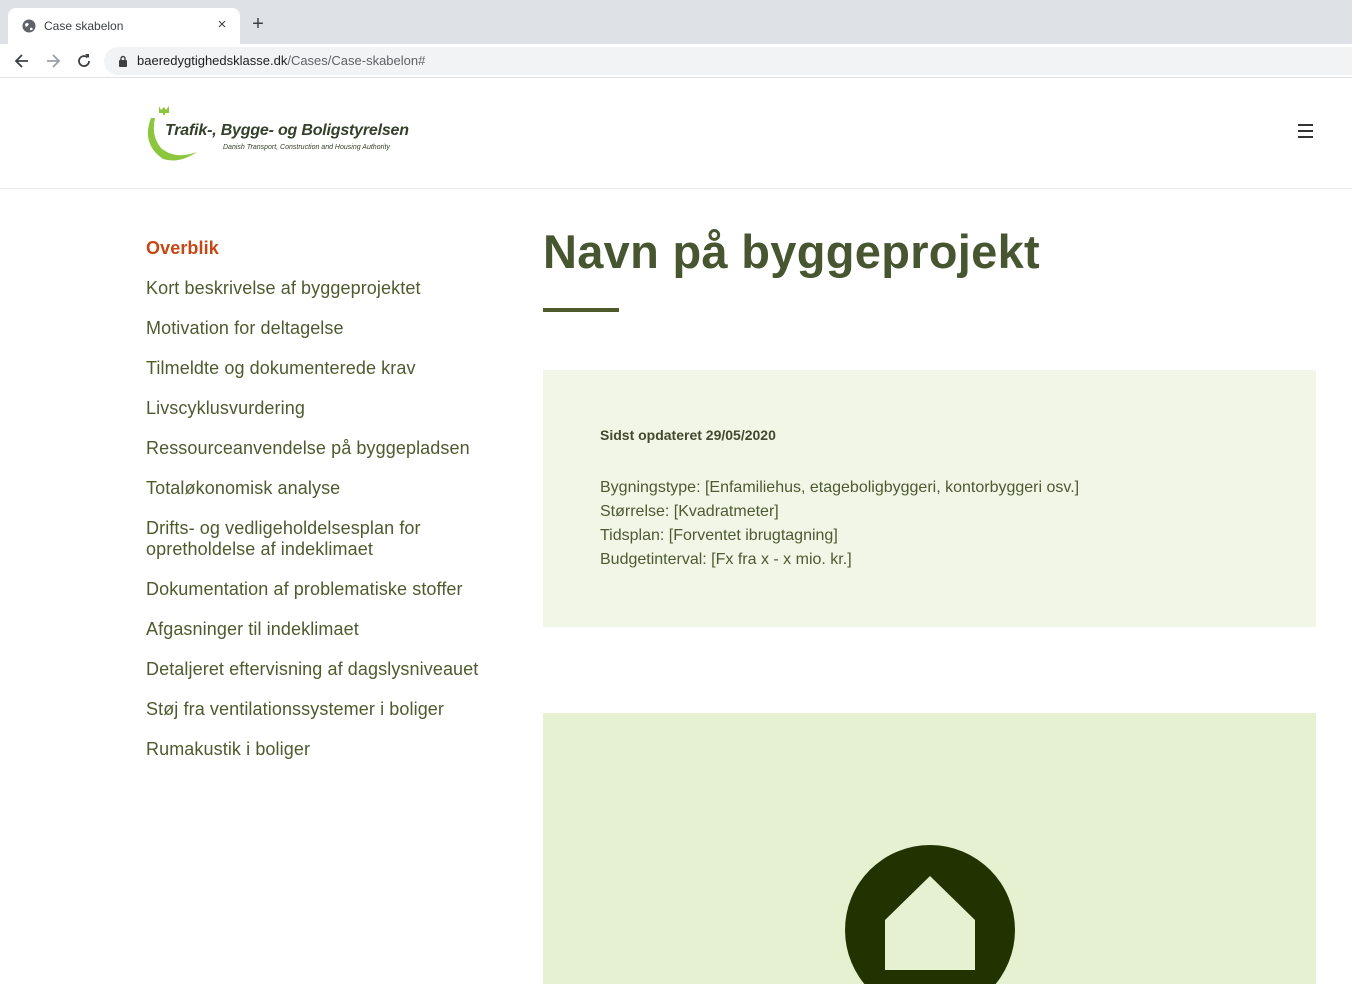 Image resolution: width=1352 pixels, height=984 pixels. I want to click on sidebar-item-ressourceanvendelse: Ressourceanvendelse på byggepladsen, so click(331, 448).